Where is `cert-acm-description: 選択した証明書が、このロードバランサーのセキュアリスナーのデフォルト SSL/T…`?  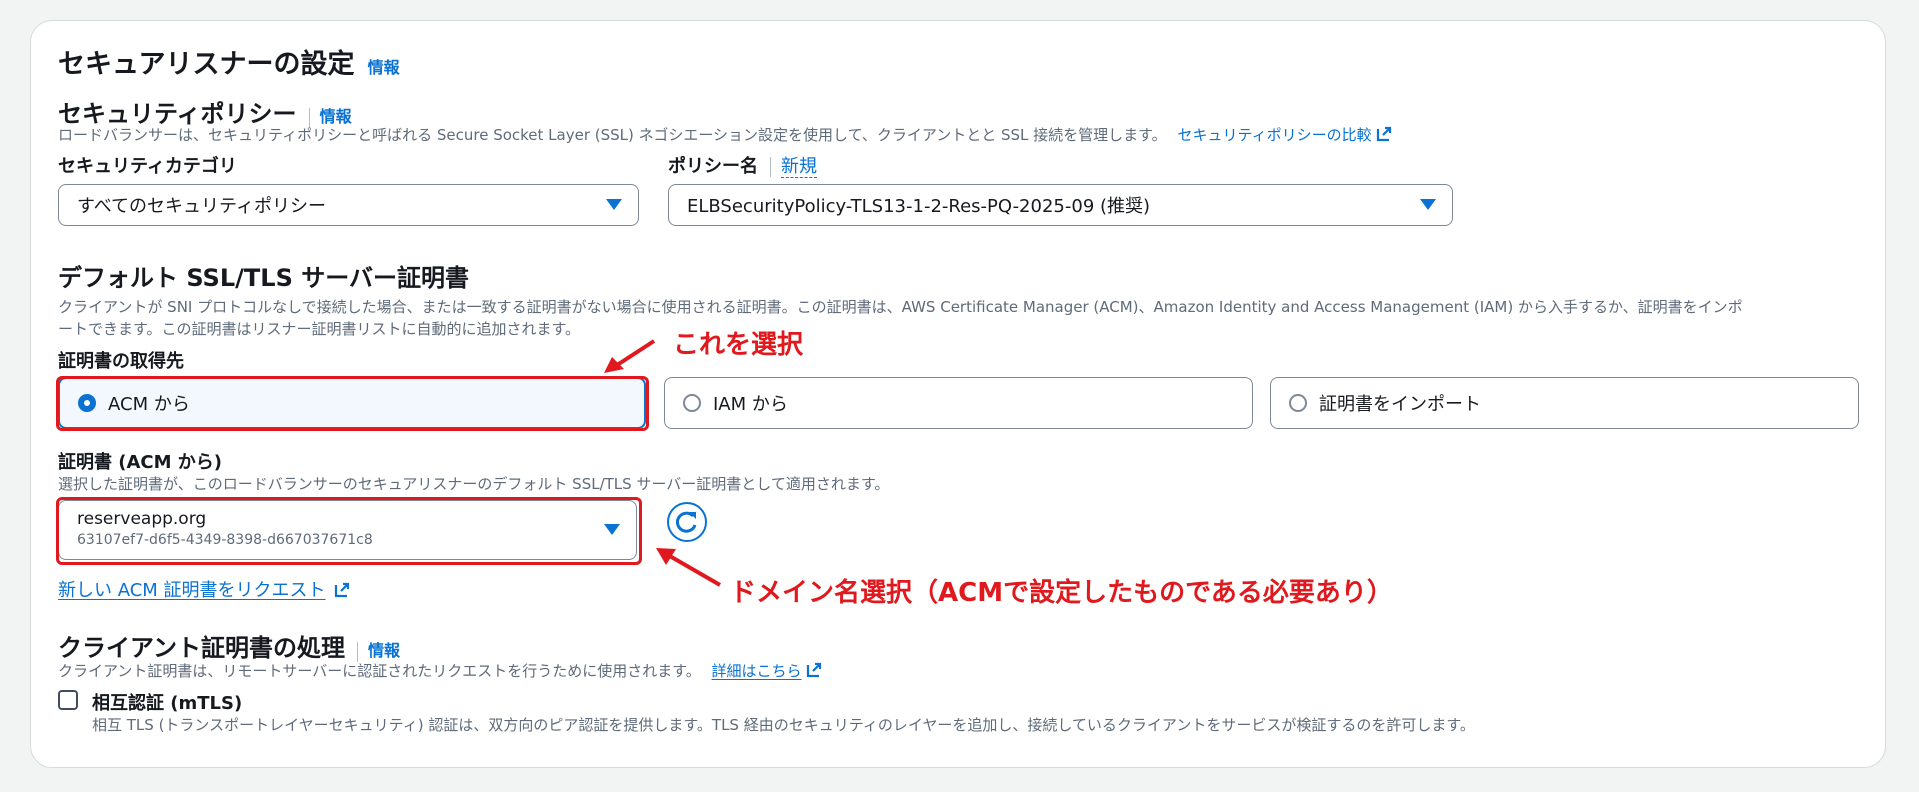
cert-acm-description: 選択した証明書が、このロードバランサーのセキュアリスナーのデフォルト SSL/T… is located at coordinates (474, 484).